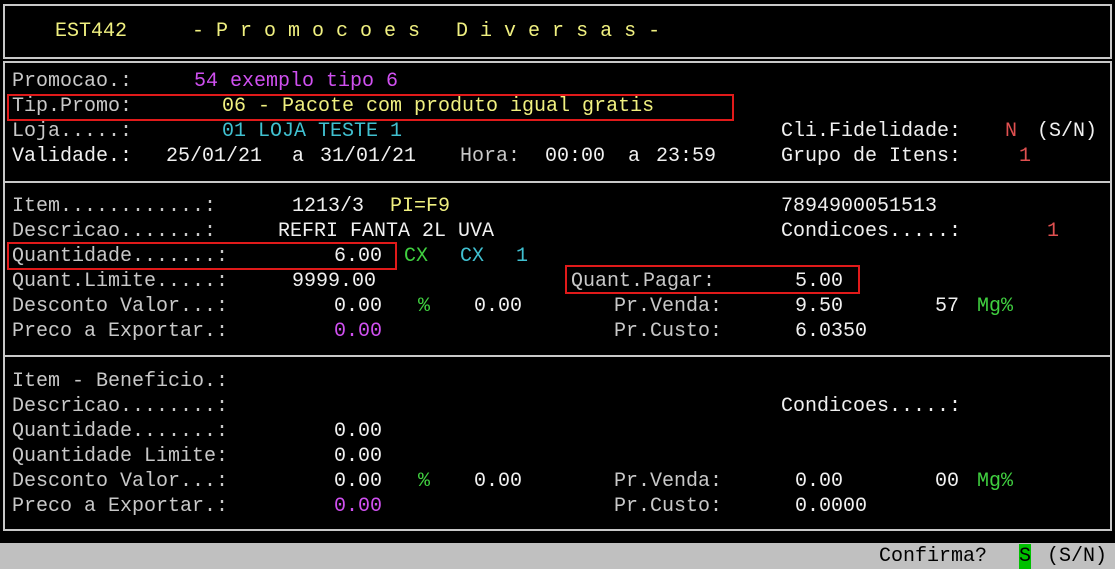  I want to click on quant-limite-value: 9999.00, so click(334, 281).